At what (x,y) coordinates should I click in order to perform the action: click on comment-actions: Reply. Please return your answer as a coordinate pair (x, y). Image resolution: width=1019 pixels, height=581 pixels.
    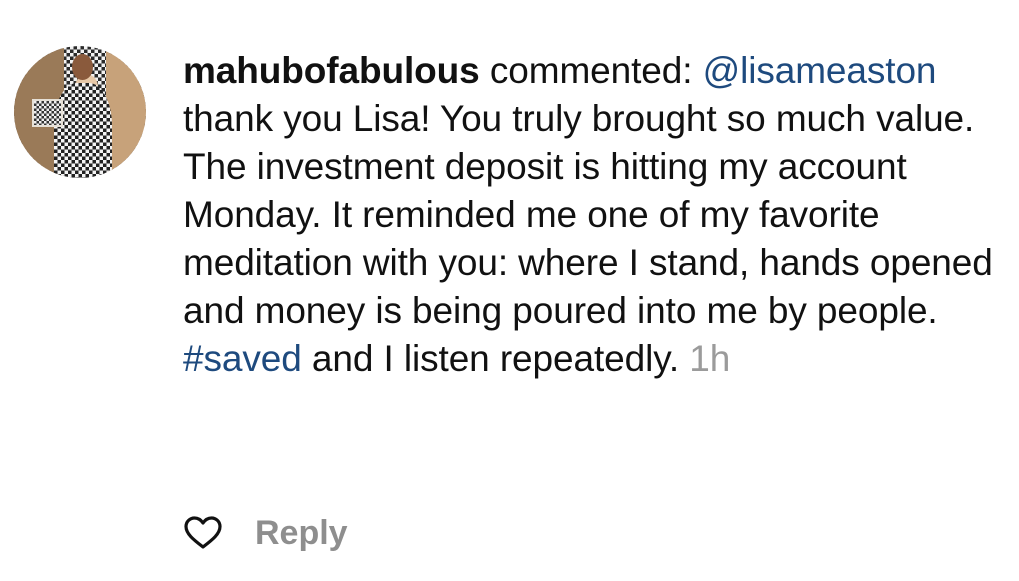
    Looking at the image, I should click on (265, 533).